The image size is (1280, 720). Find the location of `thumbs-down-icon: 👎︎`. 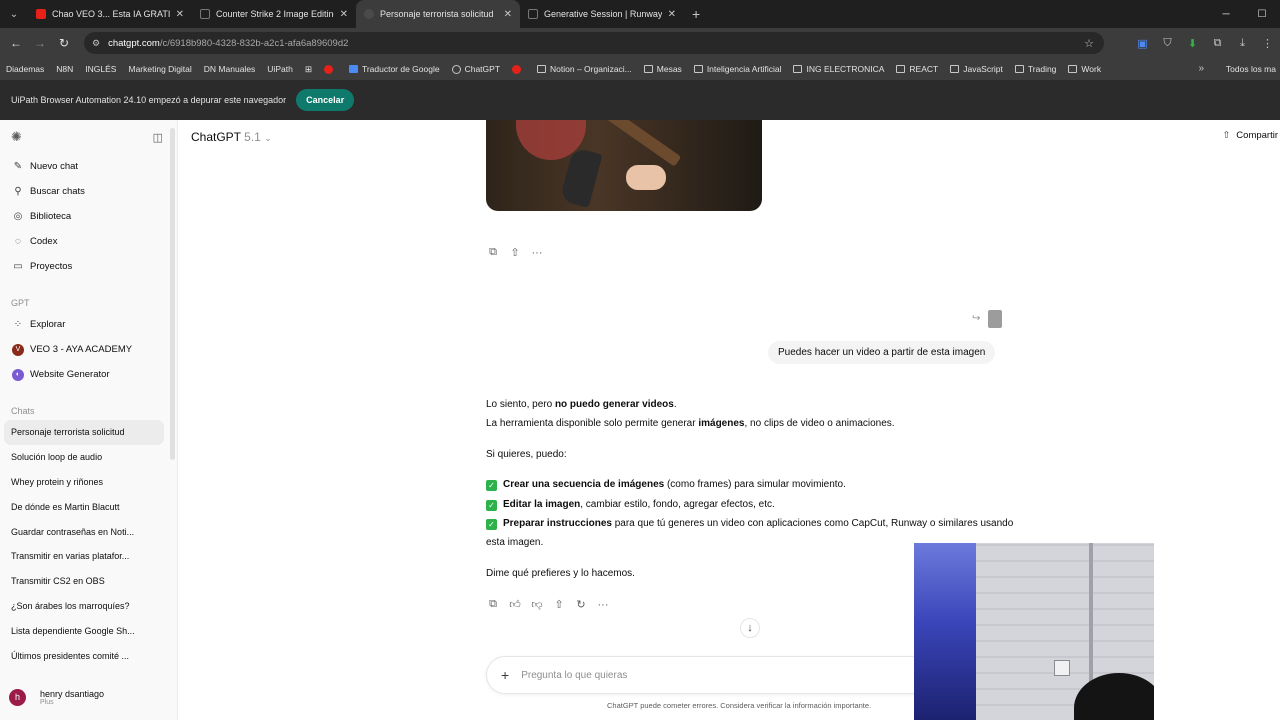

thumbs-down-icon: 👎︎ is located at coordinates (537, 604).